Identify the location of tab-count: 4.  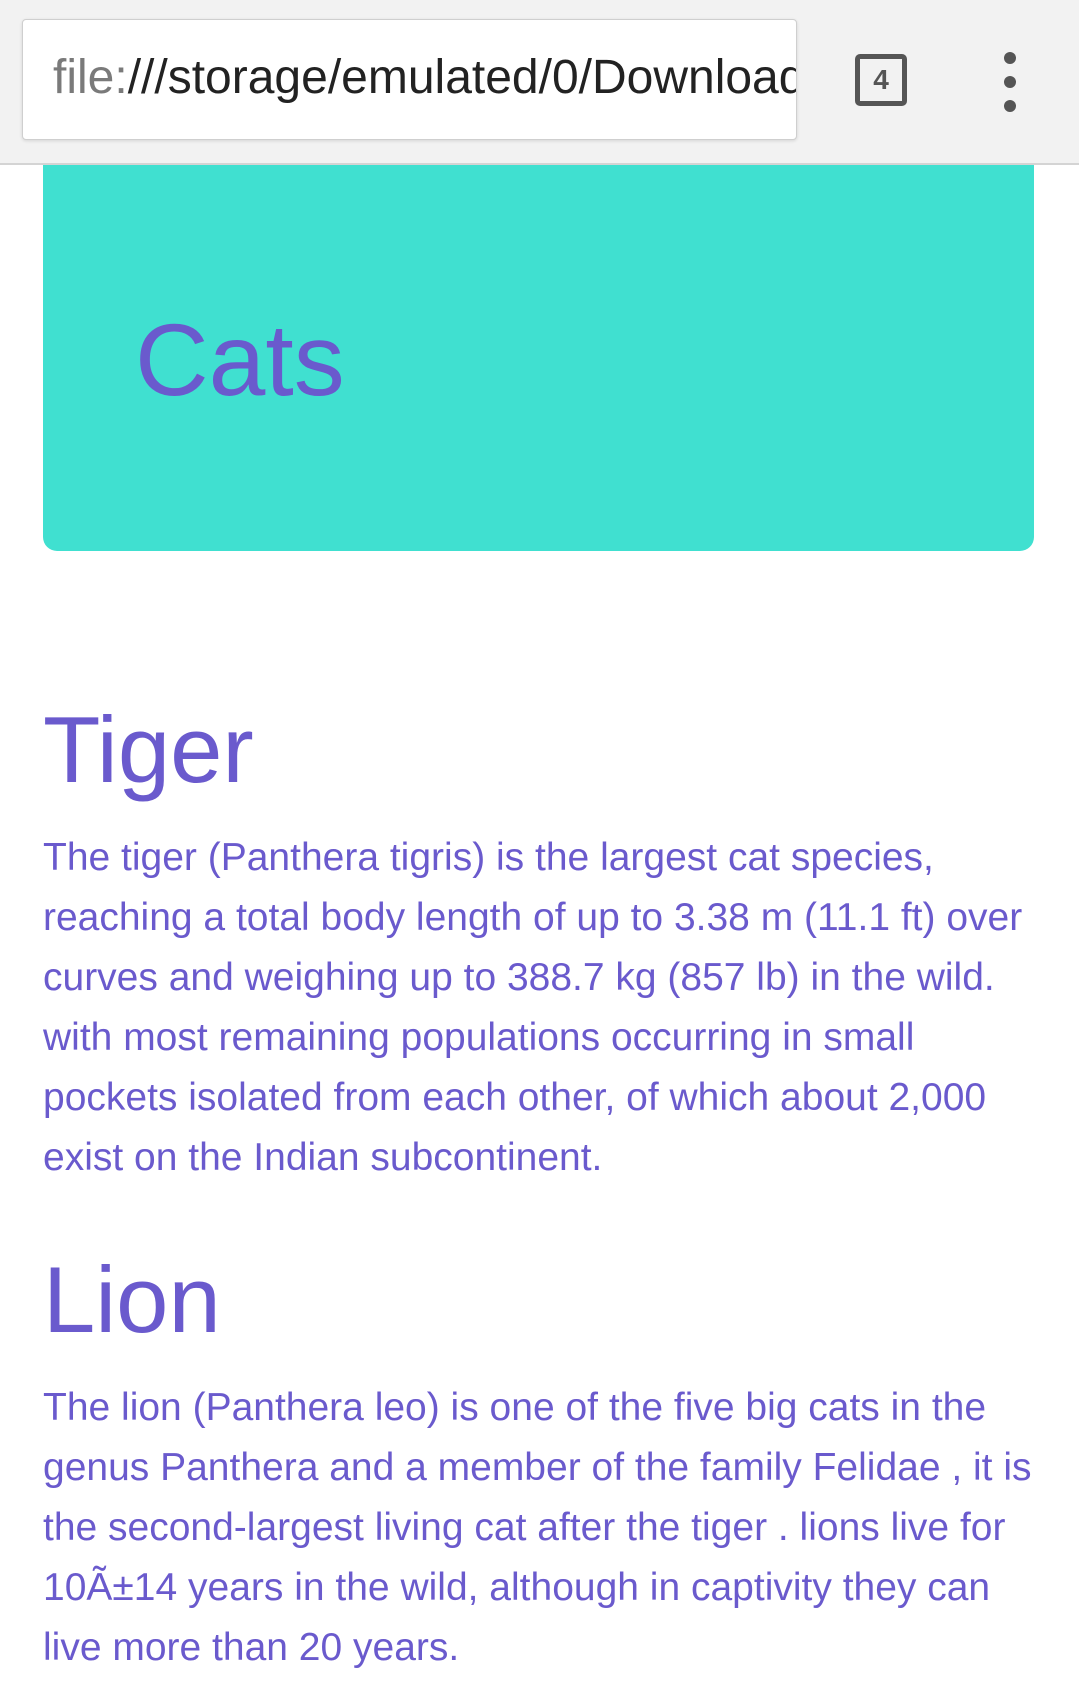
(881, 79).